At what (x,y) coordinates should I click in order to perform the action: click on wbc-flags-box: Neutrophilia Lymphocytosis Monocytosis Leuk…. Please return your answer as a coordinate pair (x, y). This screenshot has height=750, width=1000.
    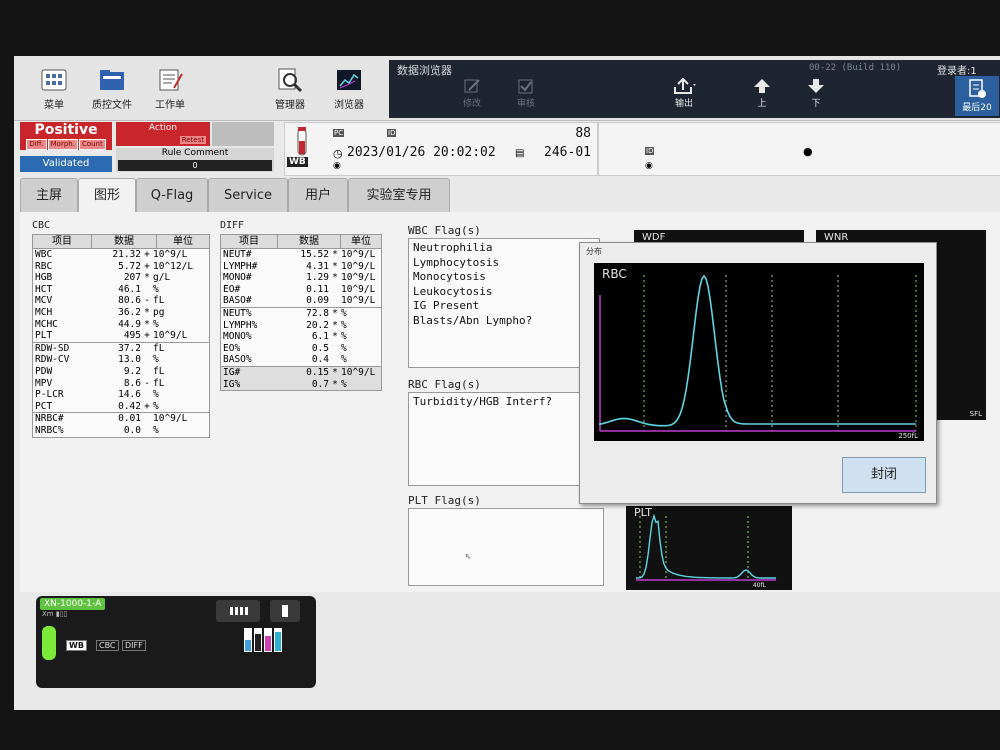
    Looking at the image, I should click on (504, 303).